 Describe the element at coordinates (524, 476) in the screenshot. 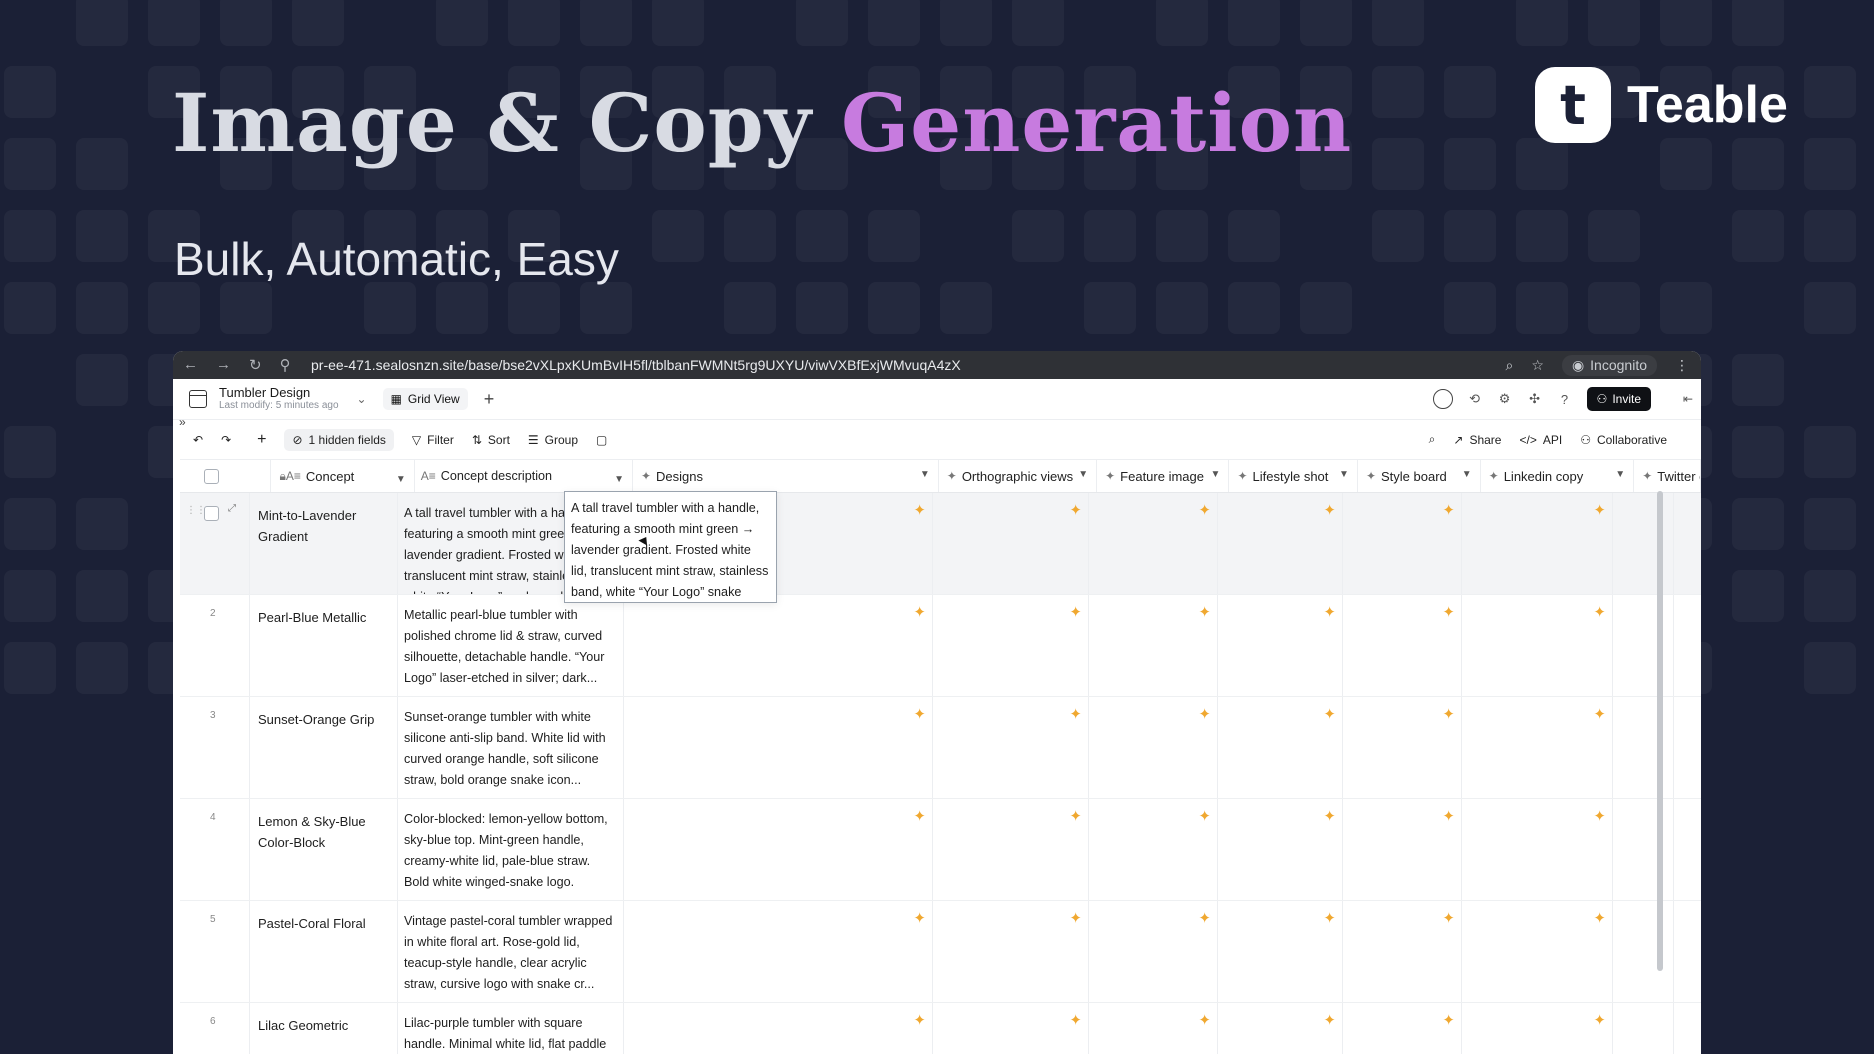

I see `column-header-concept-description: A≡ Concept description ▼` at that location.